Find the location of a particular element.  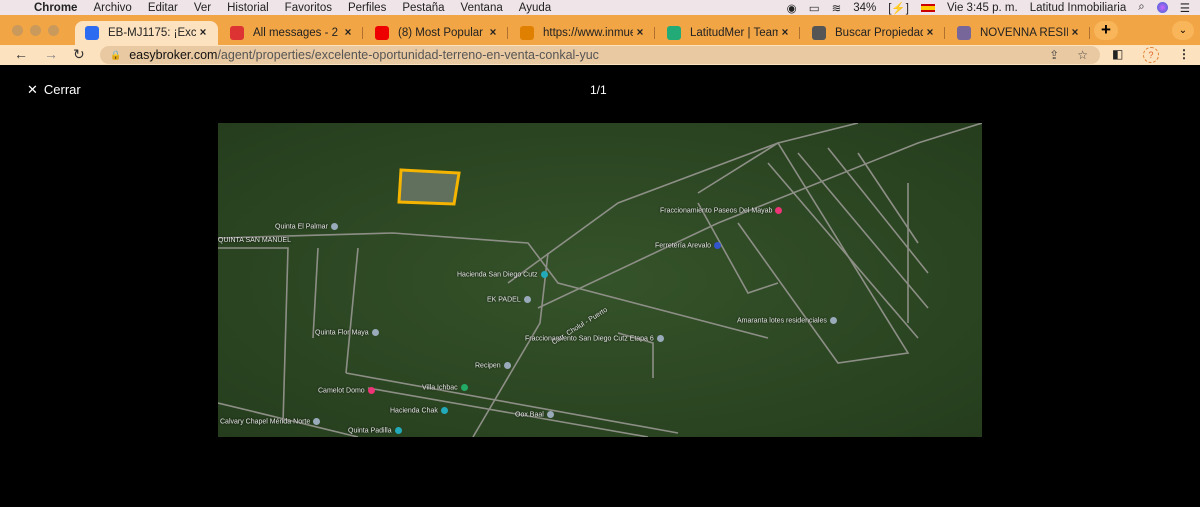

tab-2: All messages - 2 × is located at coordinates (291, 33).